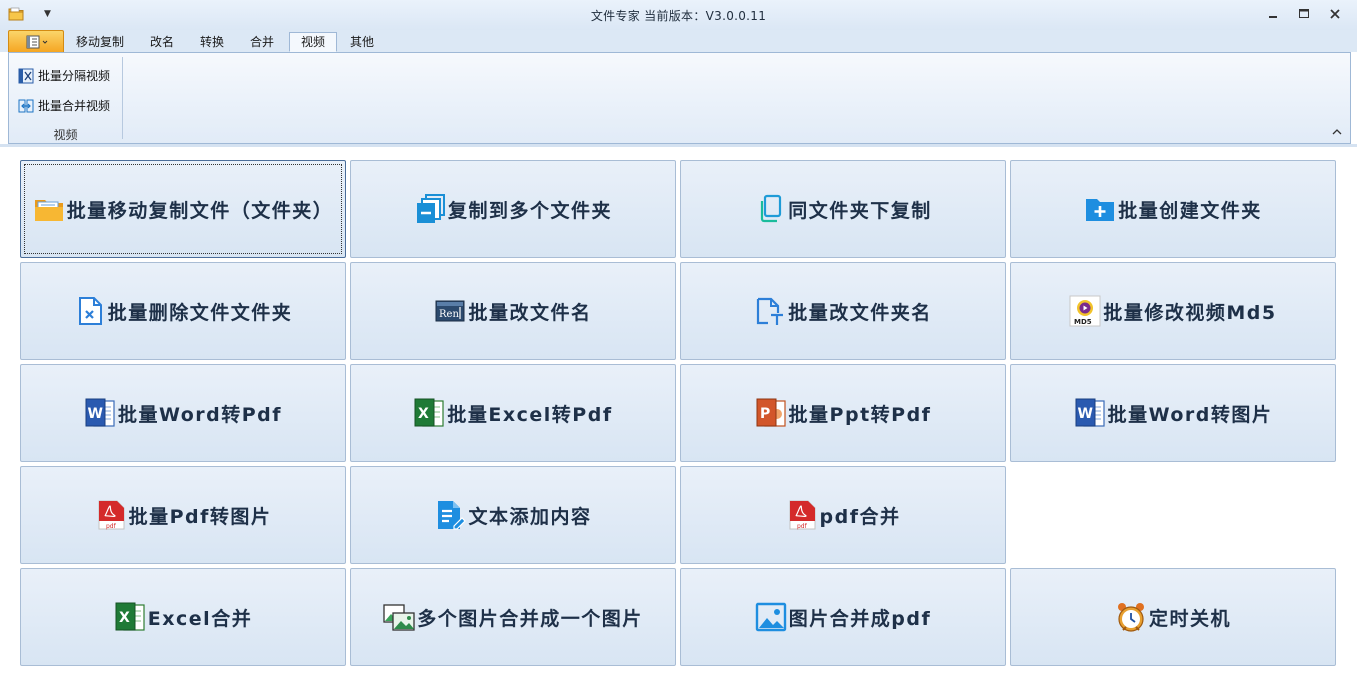 This screenshot has height=673, width=1357. I want to click on ribbon-tab-bar: 移动复制 改名 转换 合并 视频 其他, so click(678, 41).